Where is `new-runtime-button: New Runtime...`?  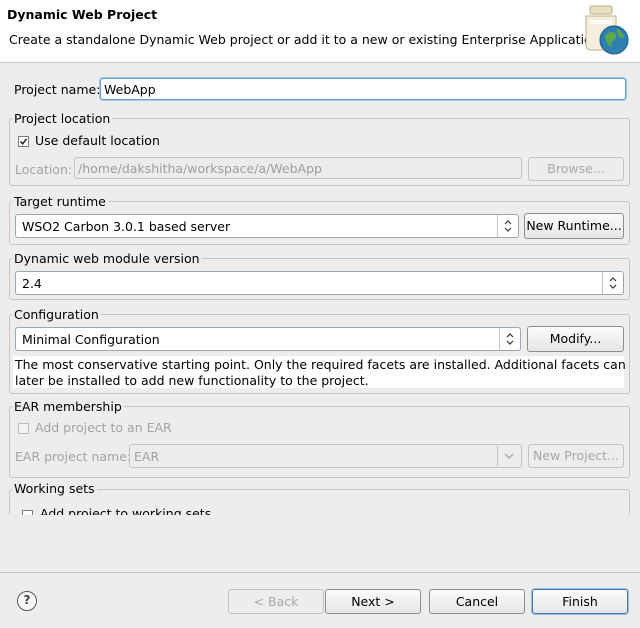
new-runtime-button: New Runtime... is located at coordinates (574, 226).